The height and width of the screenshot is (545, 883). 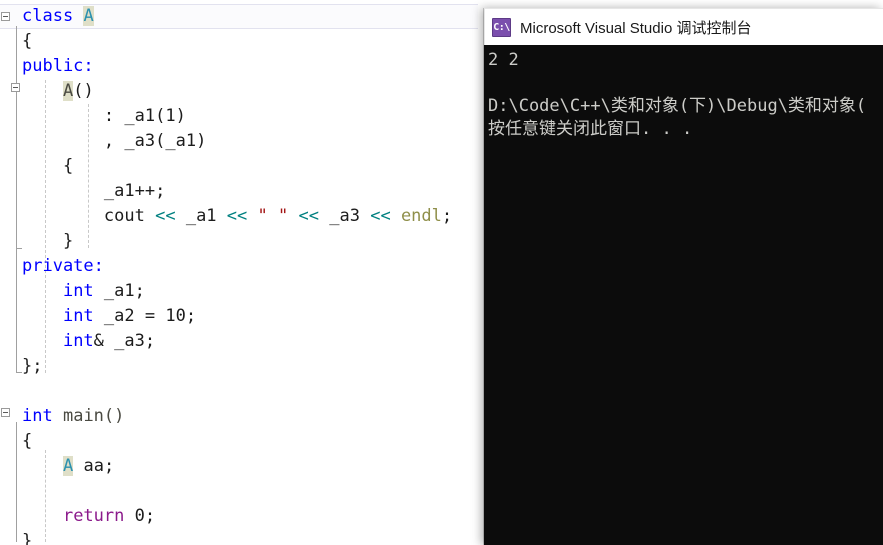 What do you see at coordinates (68, 166) in the screenshot?
I see `token-brace-open-ctor: {` at bounding box center [68, 166].